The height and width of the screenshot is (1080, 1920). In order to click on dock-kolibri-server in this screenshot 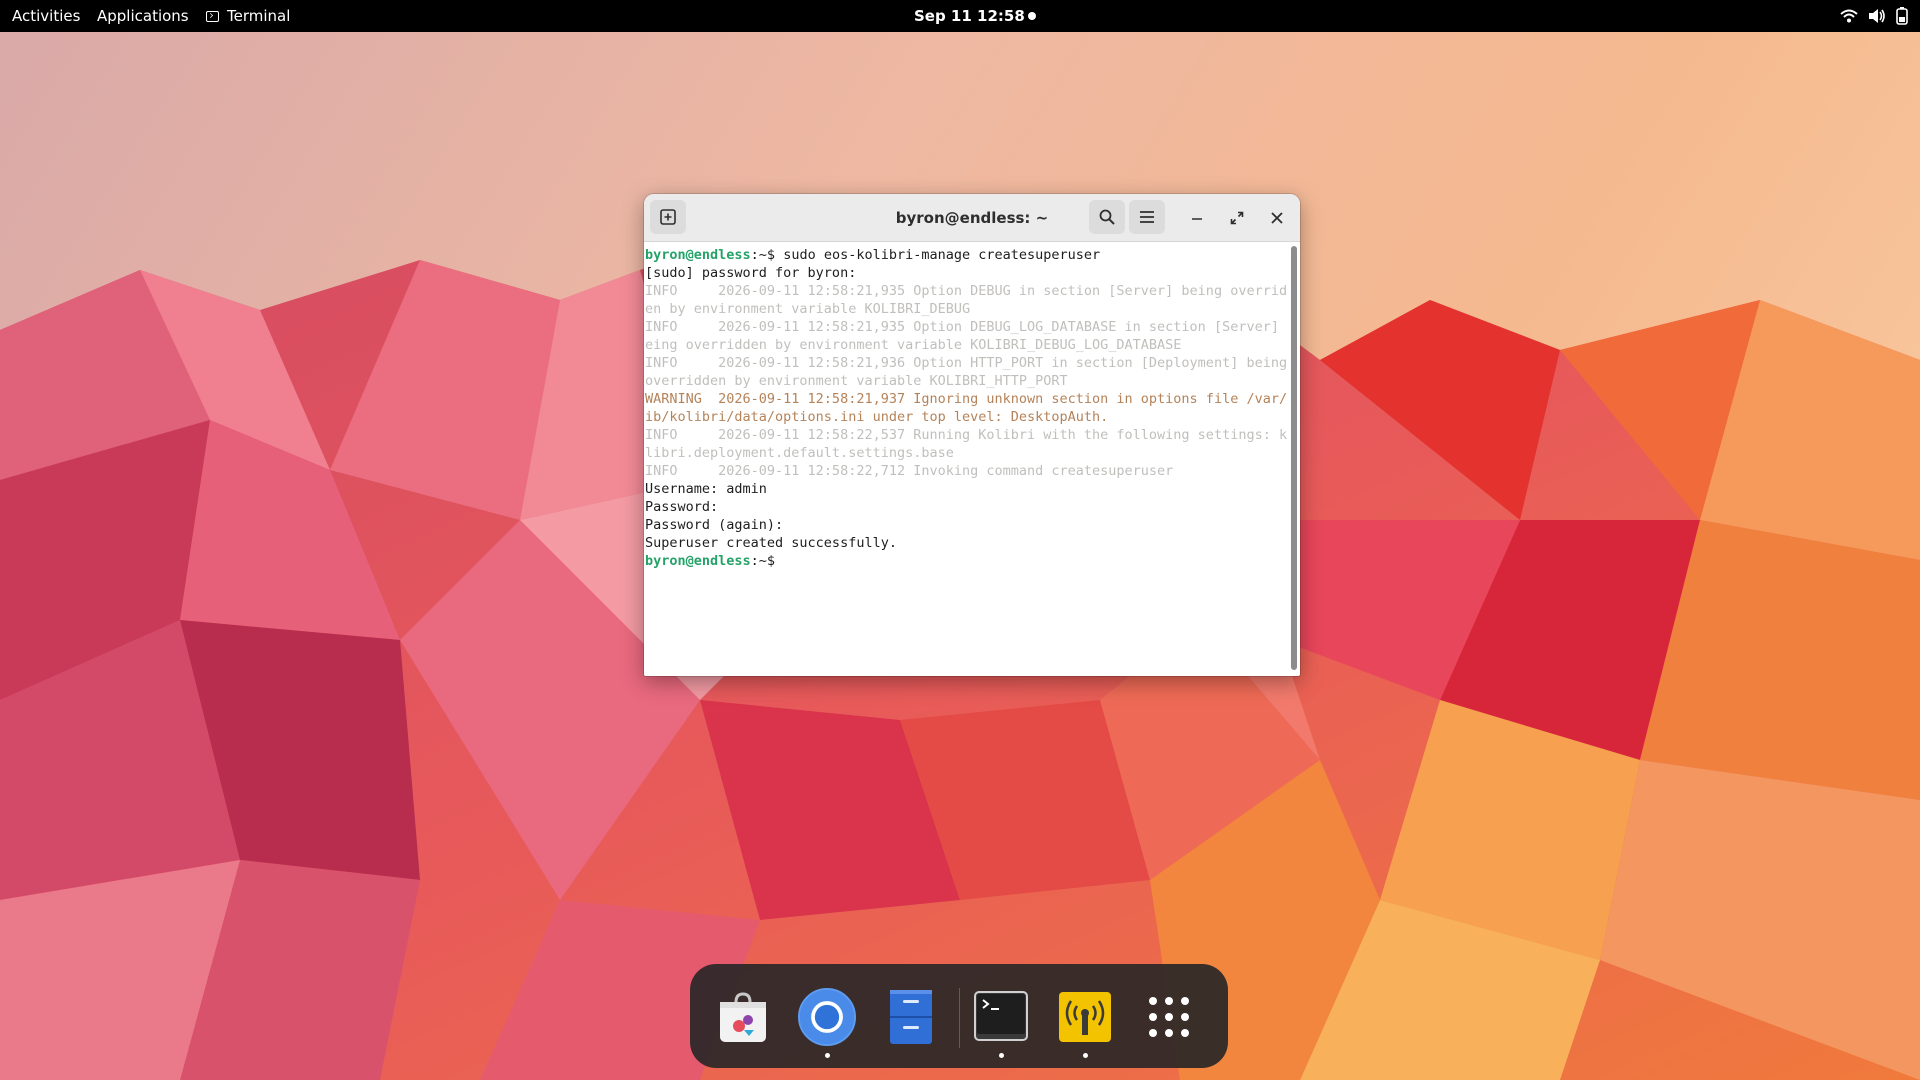, I will do `click(1085, 1023)`.